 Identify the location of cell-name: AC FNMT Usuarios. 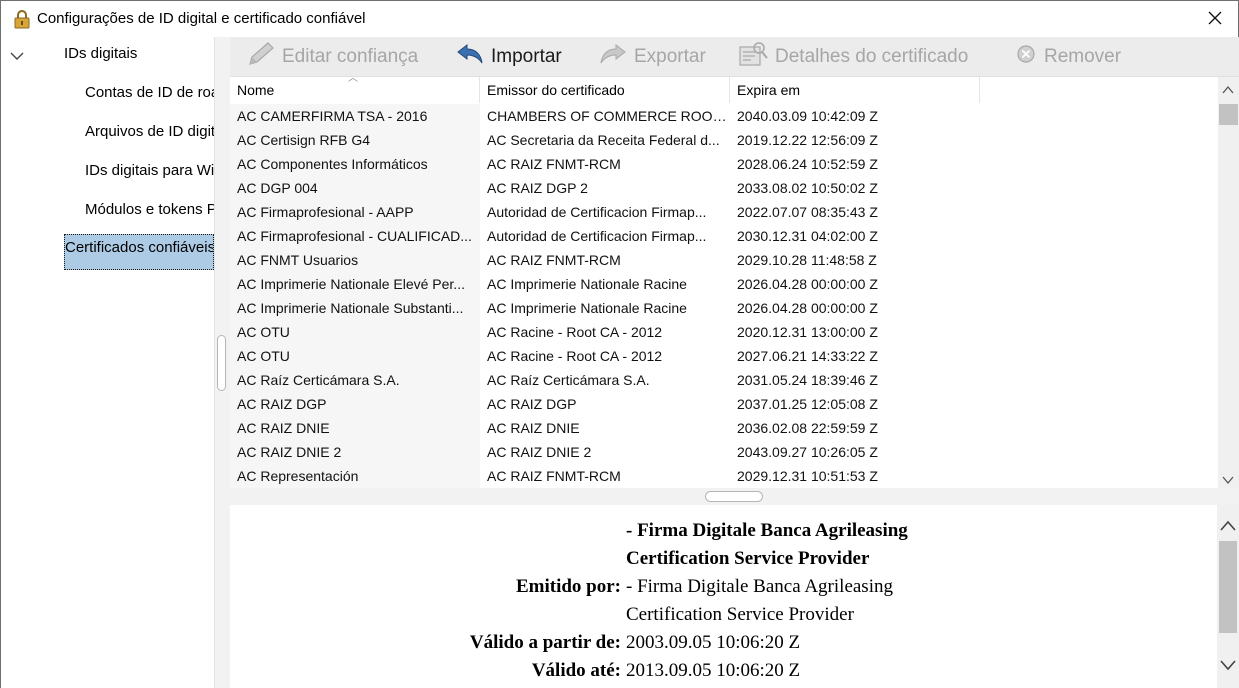
(355, 260).